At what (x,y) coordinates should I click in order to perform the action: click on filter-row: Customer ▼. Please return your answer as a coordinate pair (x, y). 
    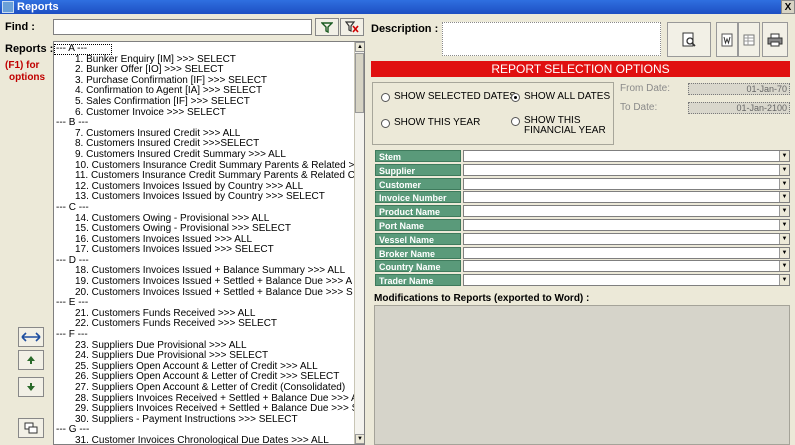
    Looking at the image, I should click on (582, 183).